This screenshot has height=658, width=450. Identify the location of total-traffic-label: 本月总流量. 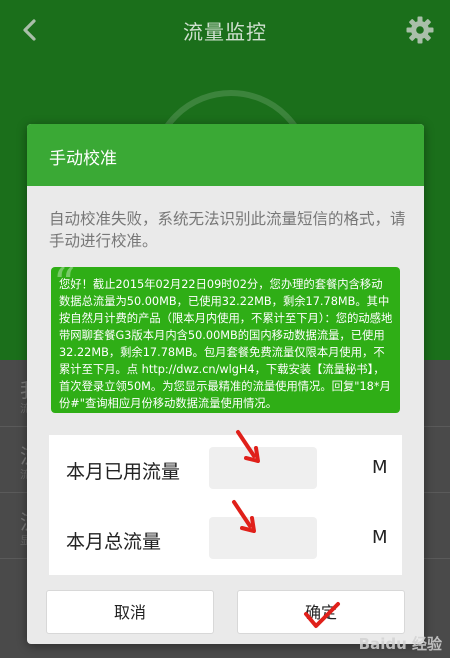
(114, 542).